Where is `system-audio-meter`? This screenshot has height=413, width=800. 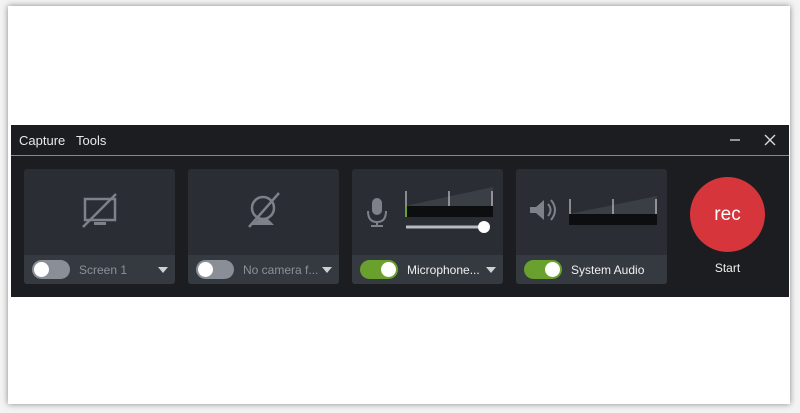
system-audio-meter is located at coordinates (593, 210).